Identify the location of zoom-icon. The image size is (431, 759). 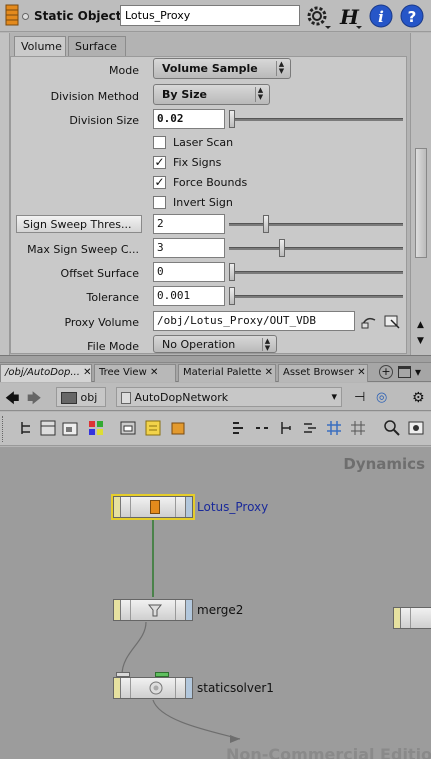
(392, 428).